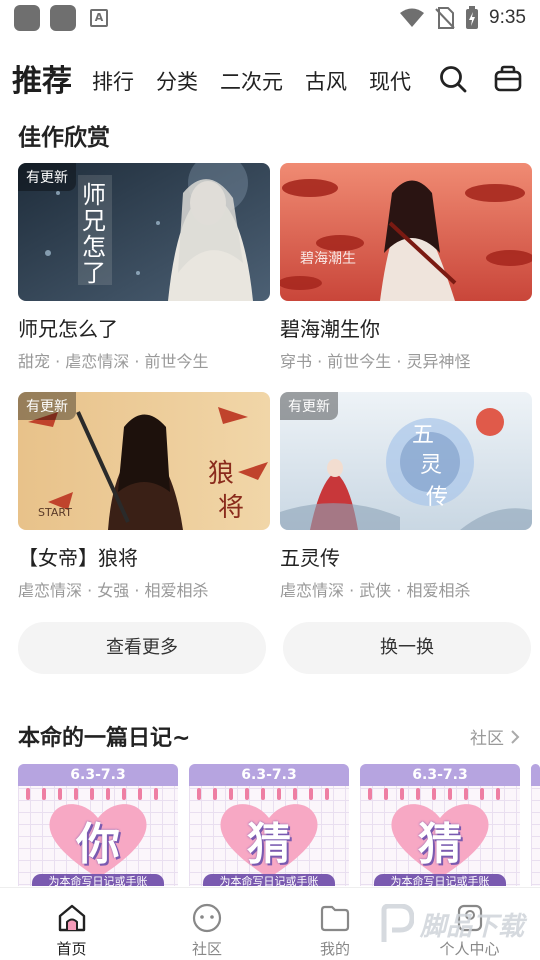 This screenshot has height=960, width=540. What do you see at coordinates (113, 590) in the screenshot?
I see `book-tags: 虐恋情深 · 女强 · 相爱相杀` at bounding box center [113, 590].